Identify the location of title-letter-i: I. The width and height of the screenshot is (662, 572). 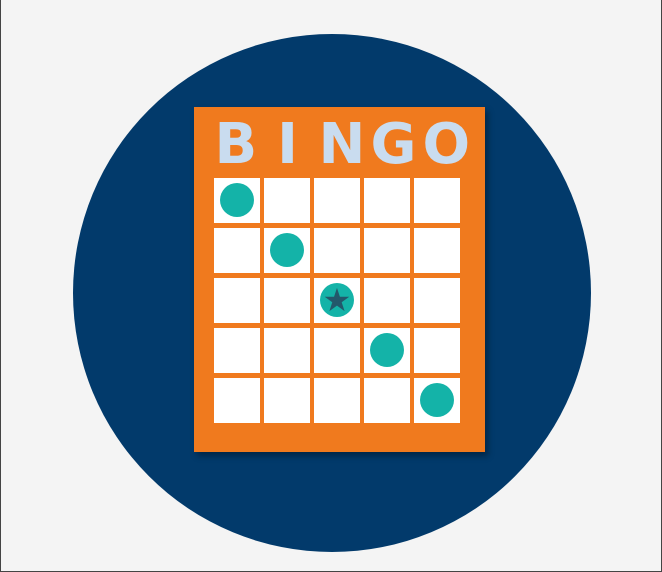
(287, 144).